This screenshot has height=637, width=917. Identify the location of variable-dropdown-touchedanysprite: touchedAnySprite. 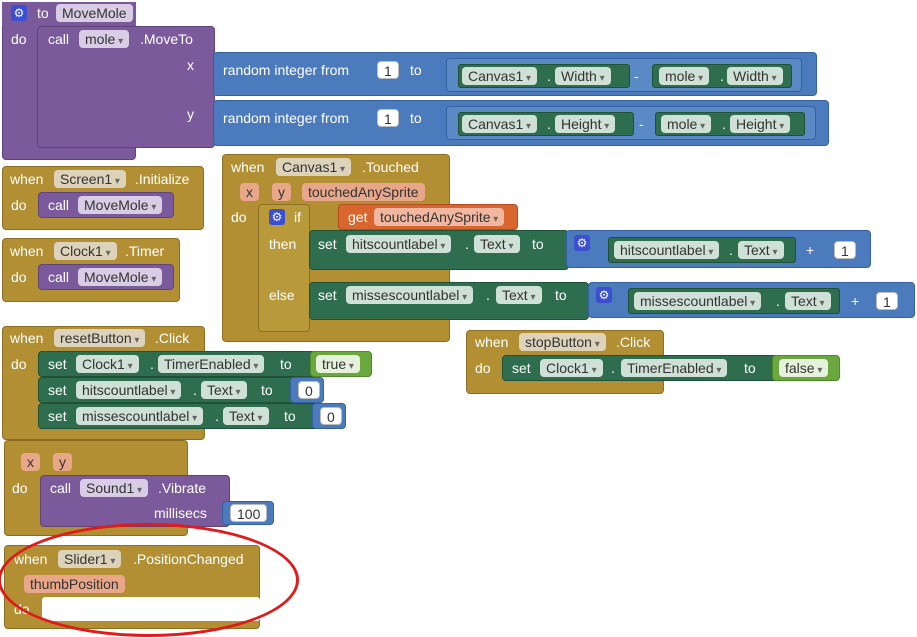
(439, 217).